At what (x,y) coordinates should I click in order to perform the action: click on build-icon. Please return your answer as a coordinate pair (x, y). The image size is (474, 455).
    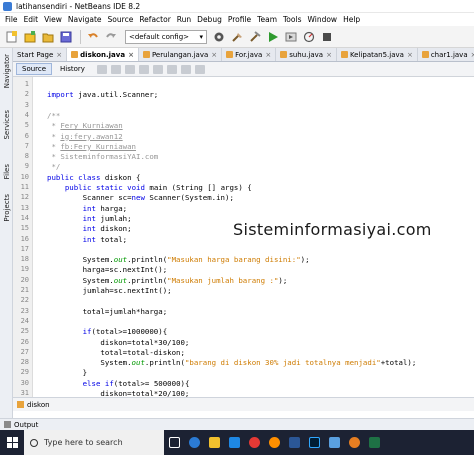
    Looking at the image, I should click on (254, 36).